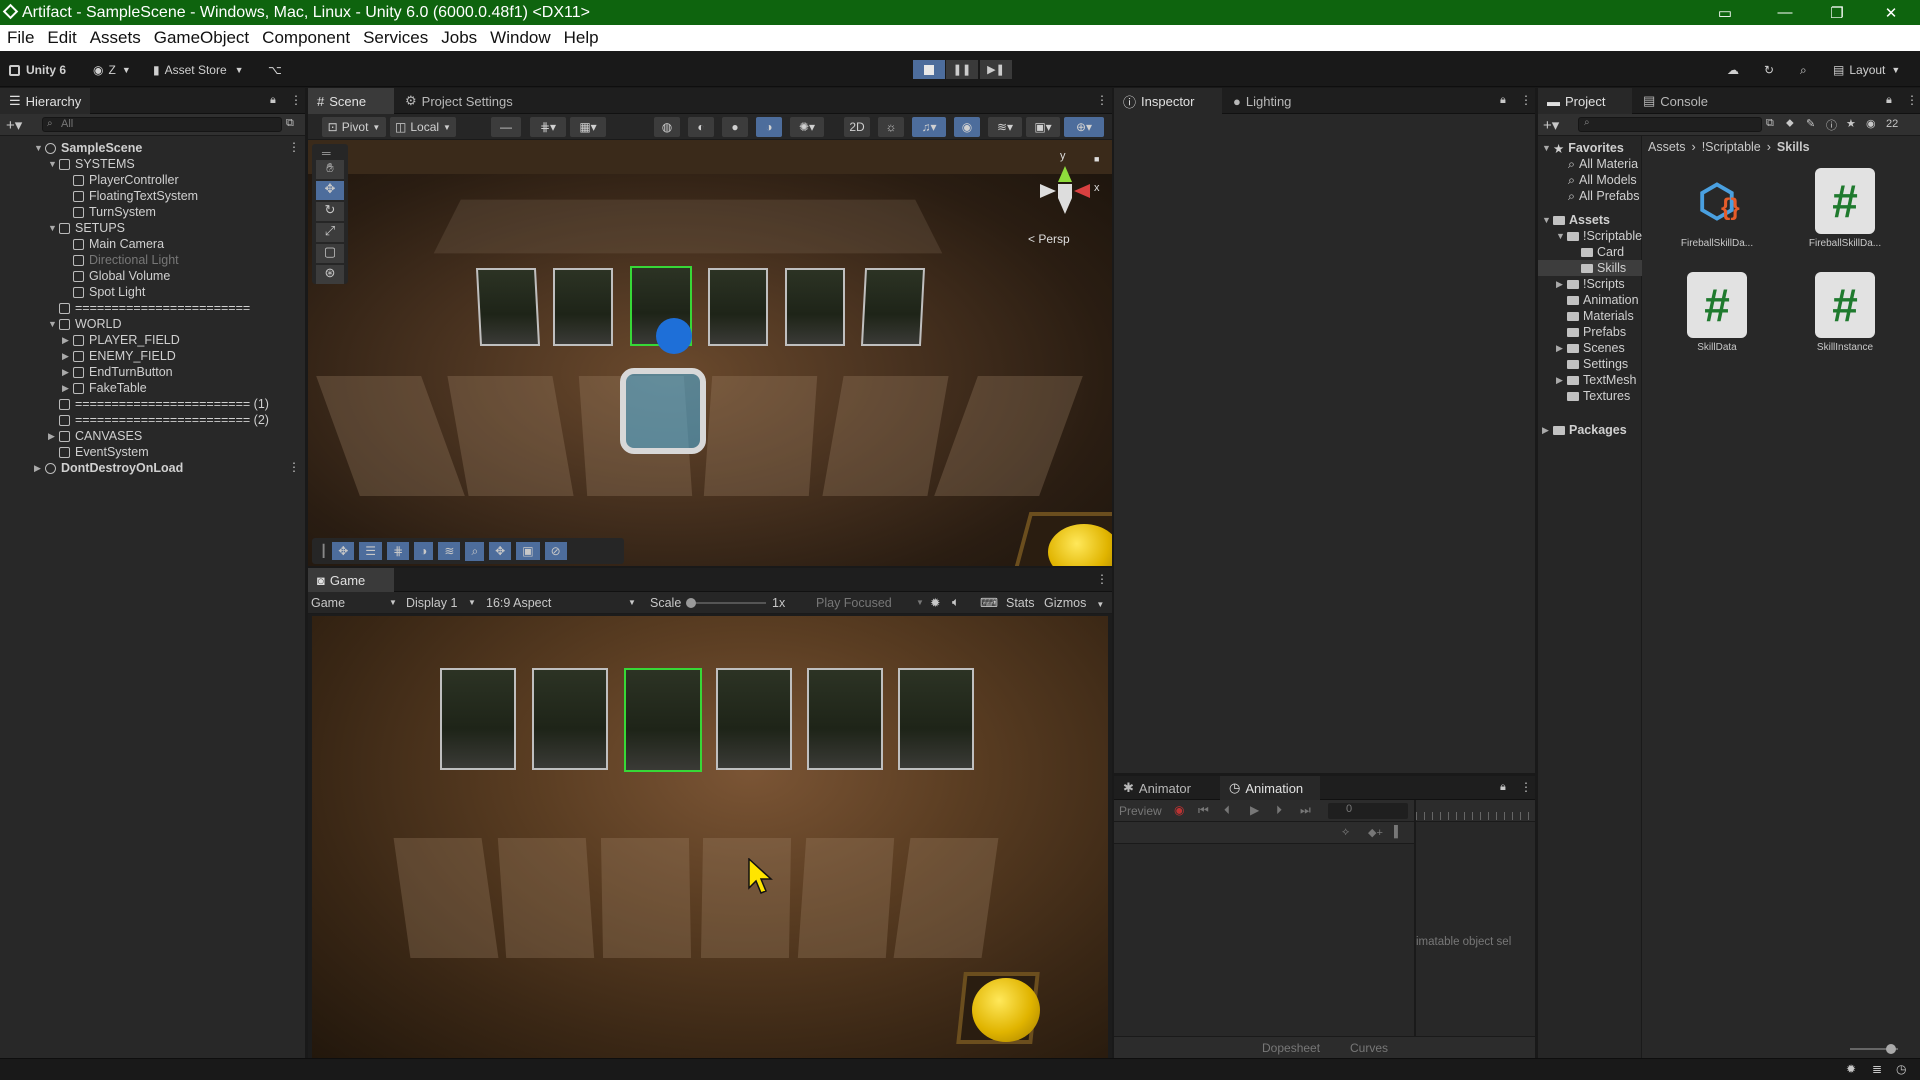 Image resolution: width=1920 pixels, height=1080 pixels. What do you see at coordinates (588, 127) in the screenshot?
I see `grid-visibility-button: ▦▾` at bounding box center [588, 127].